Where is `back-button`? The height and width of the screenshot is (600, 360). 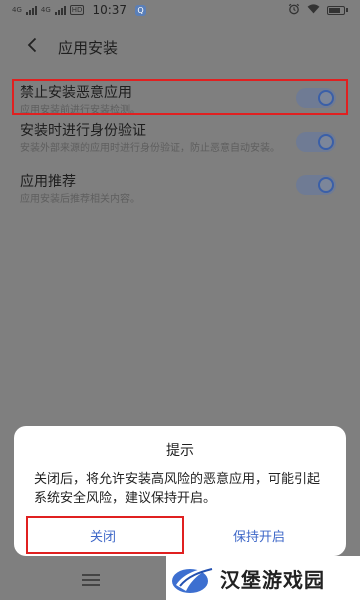
back-button is located at coordinates (32, 47).